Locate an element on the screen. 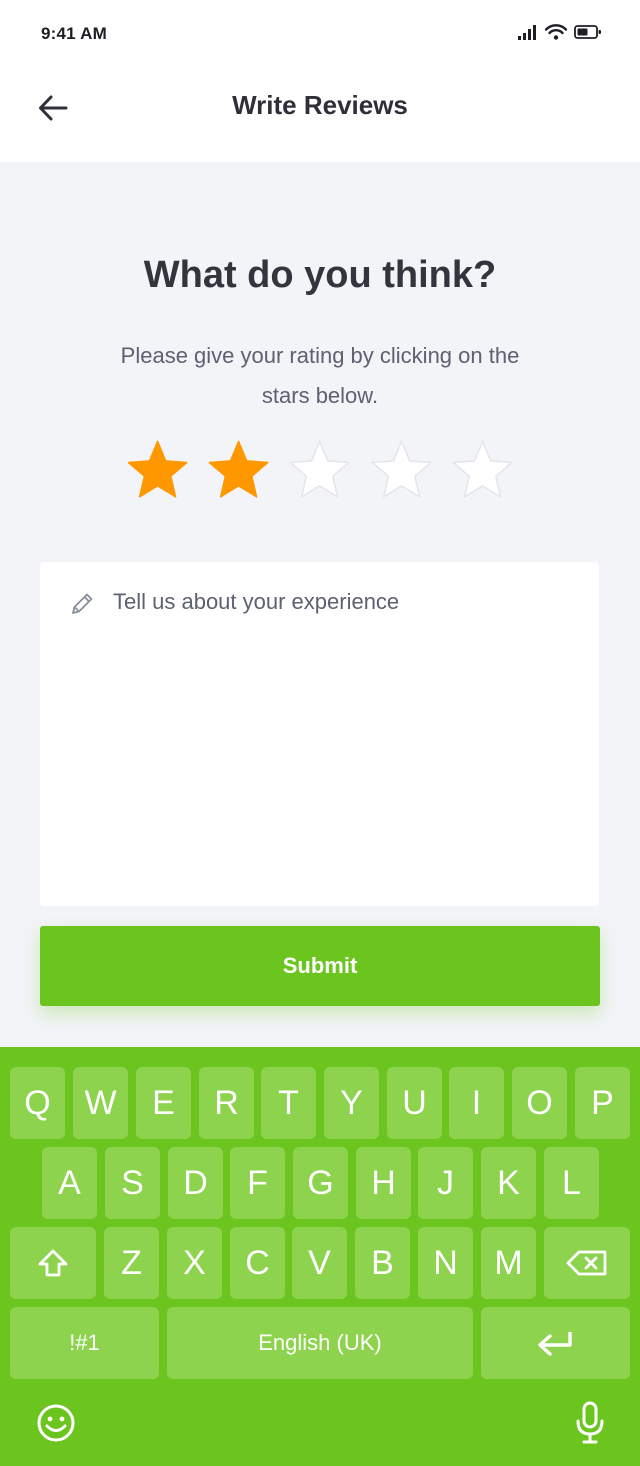 Image resolution: width=640 pixels, height=1466 pixels. backspace-icon is located at coordinates (586, 1263).